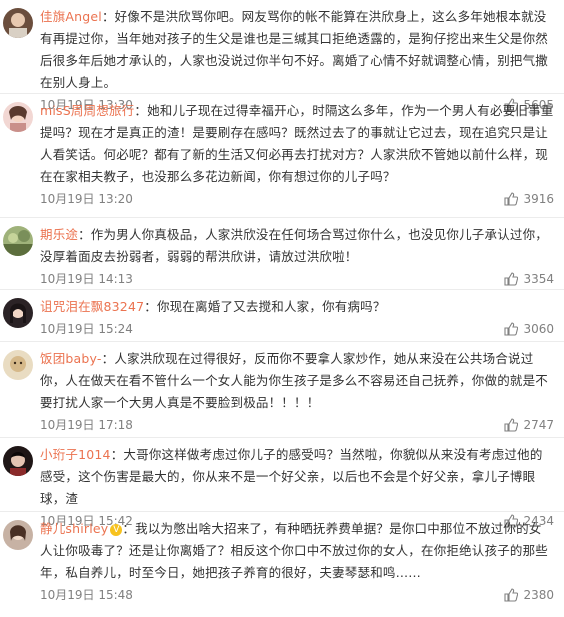 The height and width of the screenshot is (617, 564). I want to click on like-button: 2380, so click(529, 595).